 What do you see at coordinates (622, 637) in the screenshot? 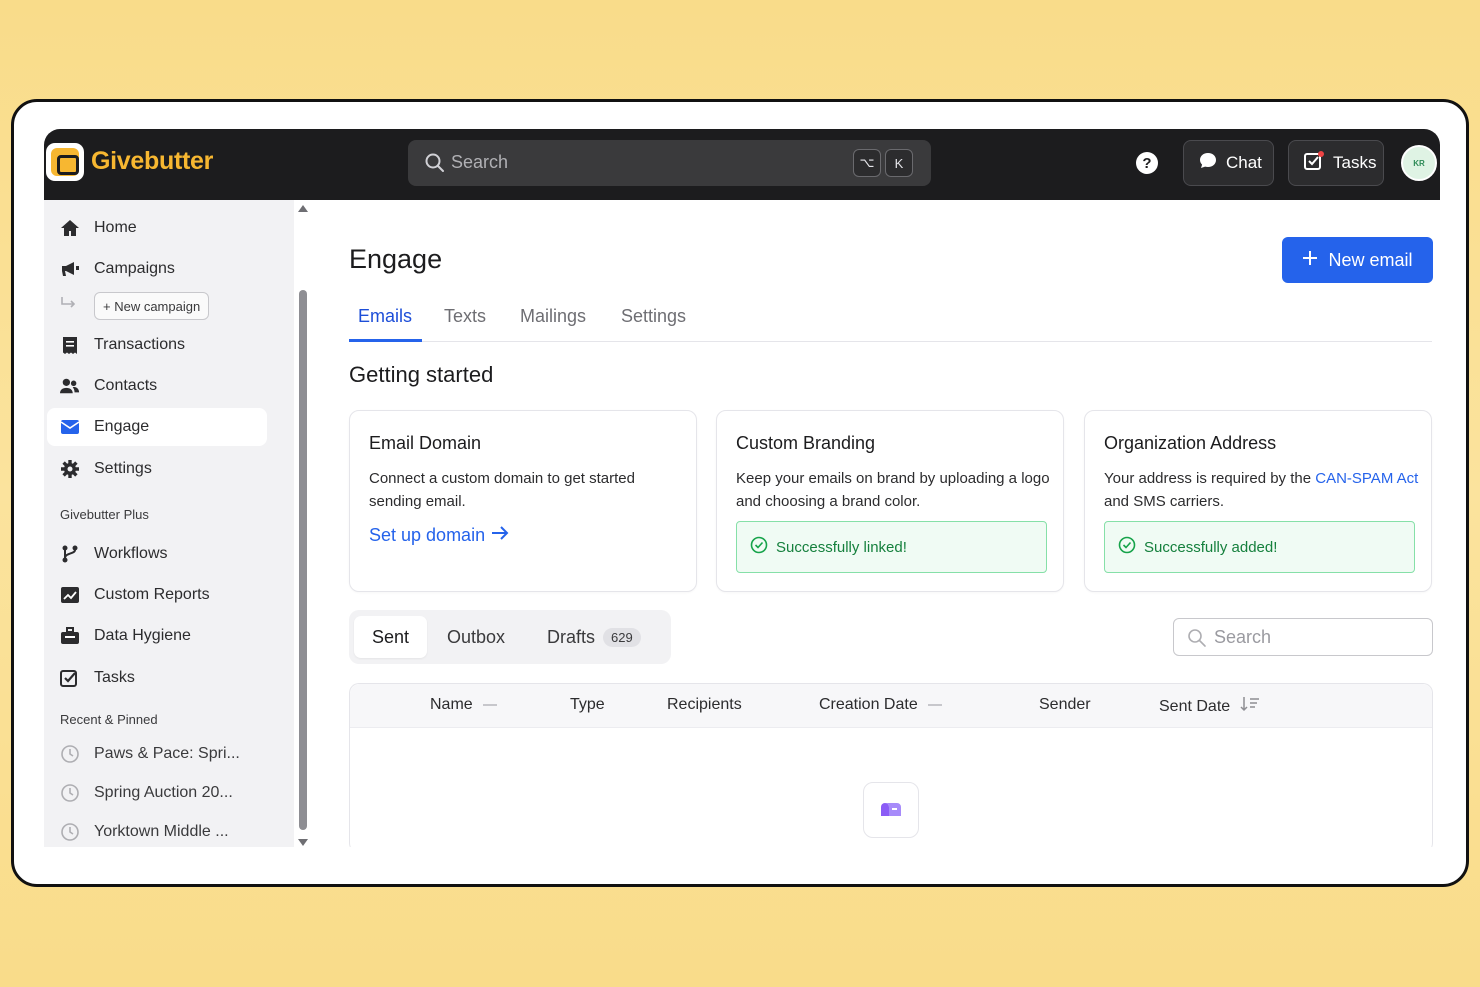
I see `drafts-count-badge: 629` at bounding box center [622, 637].